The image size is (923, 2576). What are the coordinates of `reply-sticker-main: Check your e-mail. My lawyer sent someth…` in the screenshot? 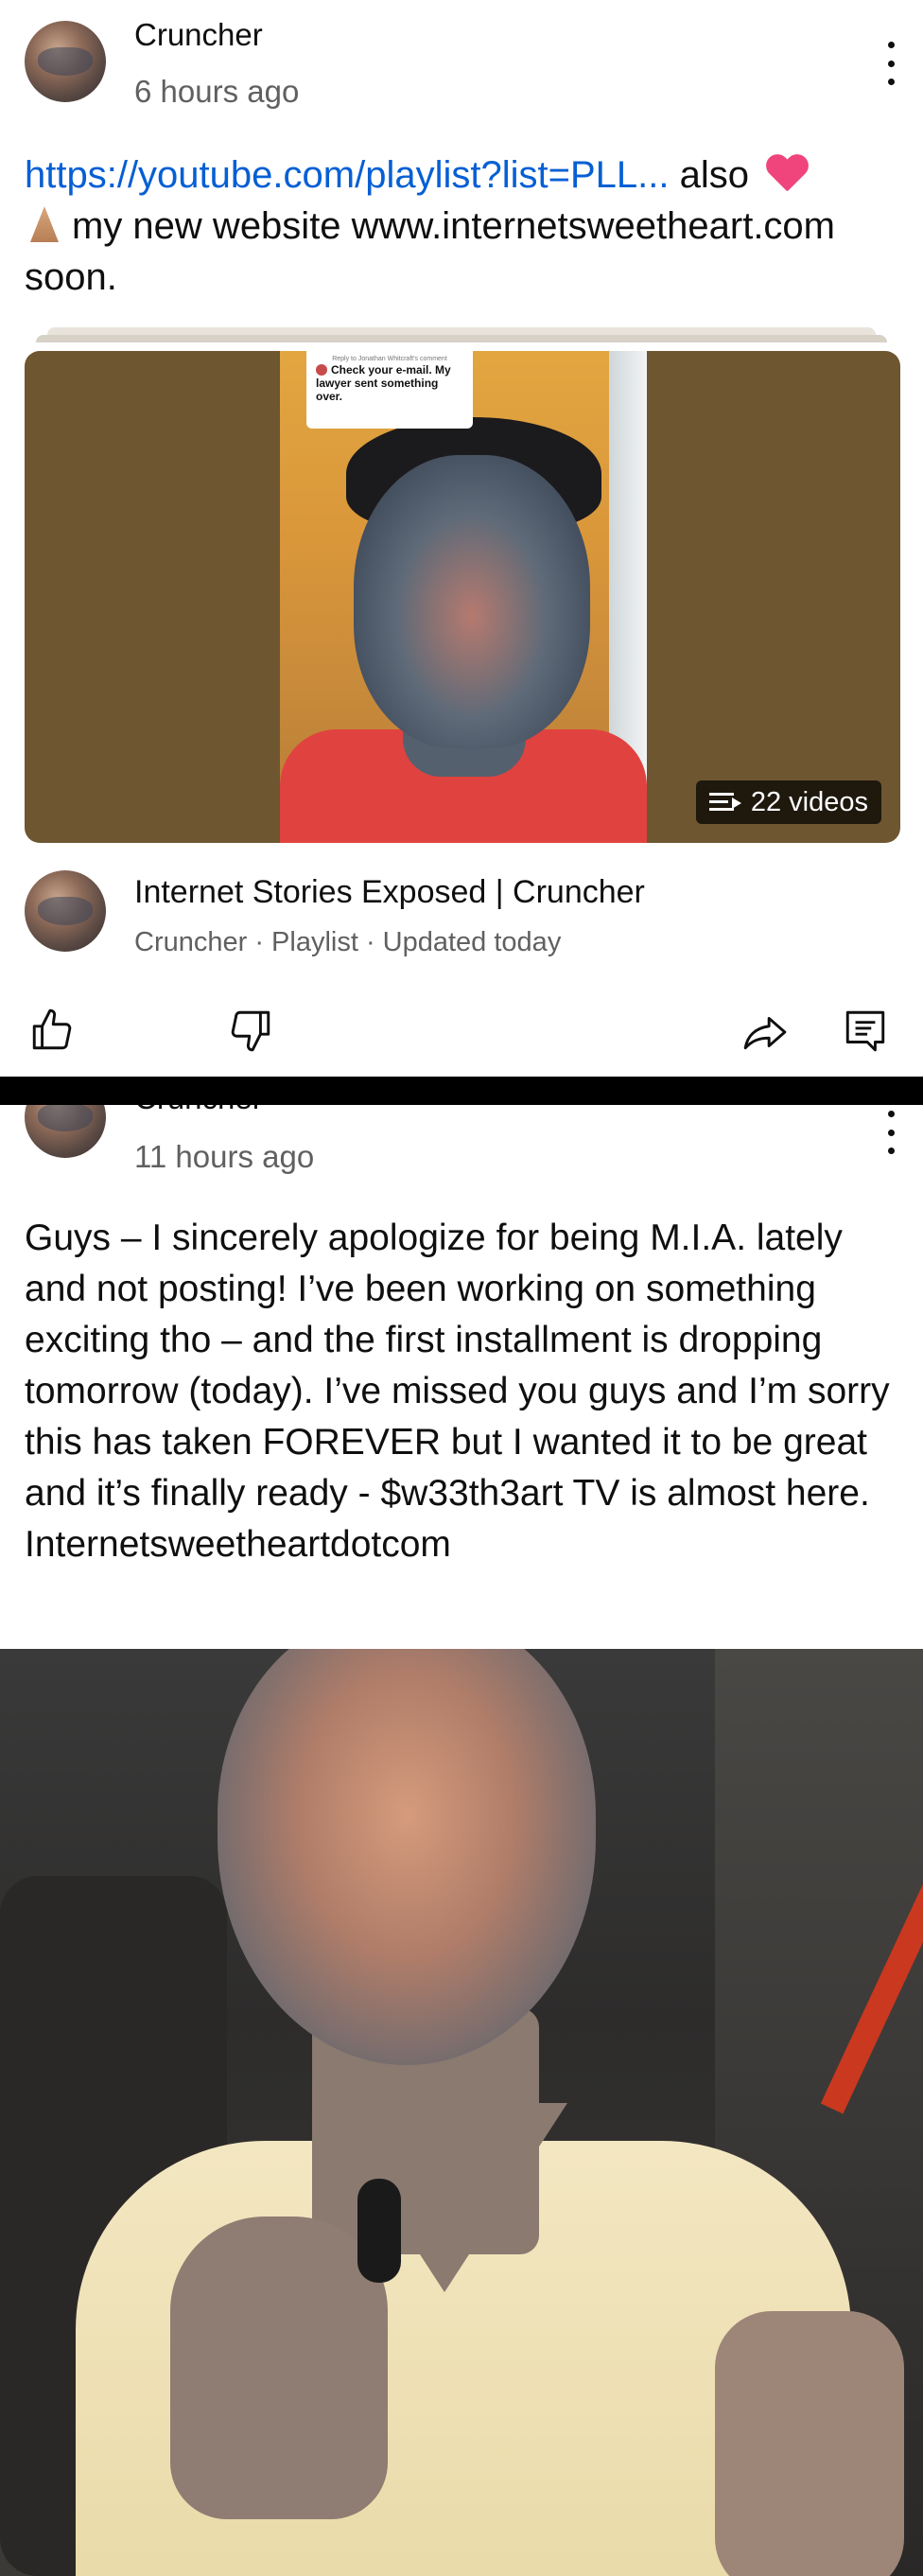 It's located at (383, 383).